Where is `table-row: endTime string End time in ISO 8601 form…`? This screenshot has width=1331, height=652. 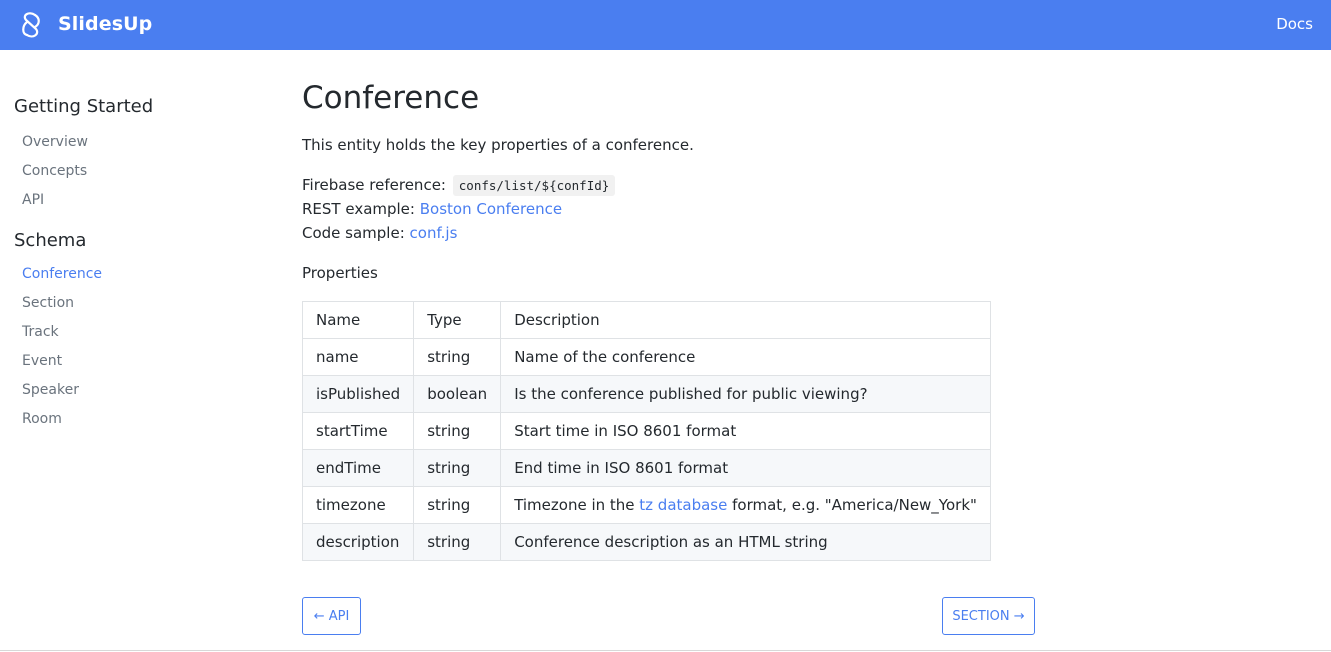
table-row: endTime string End time in ISO 8601 form… is located at coordinates (646, 468).